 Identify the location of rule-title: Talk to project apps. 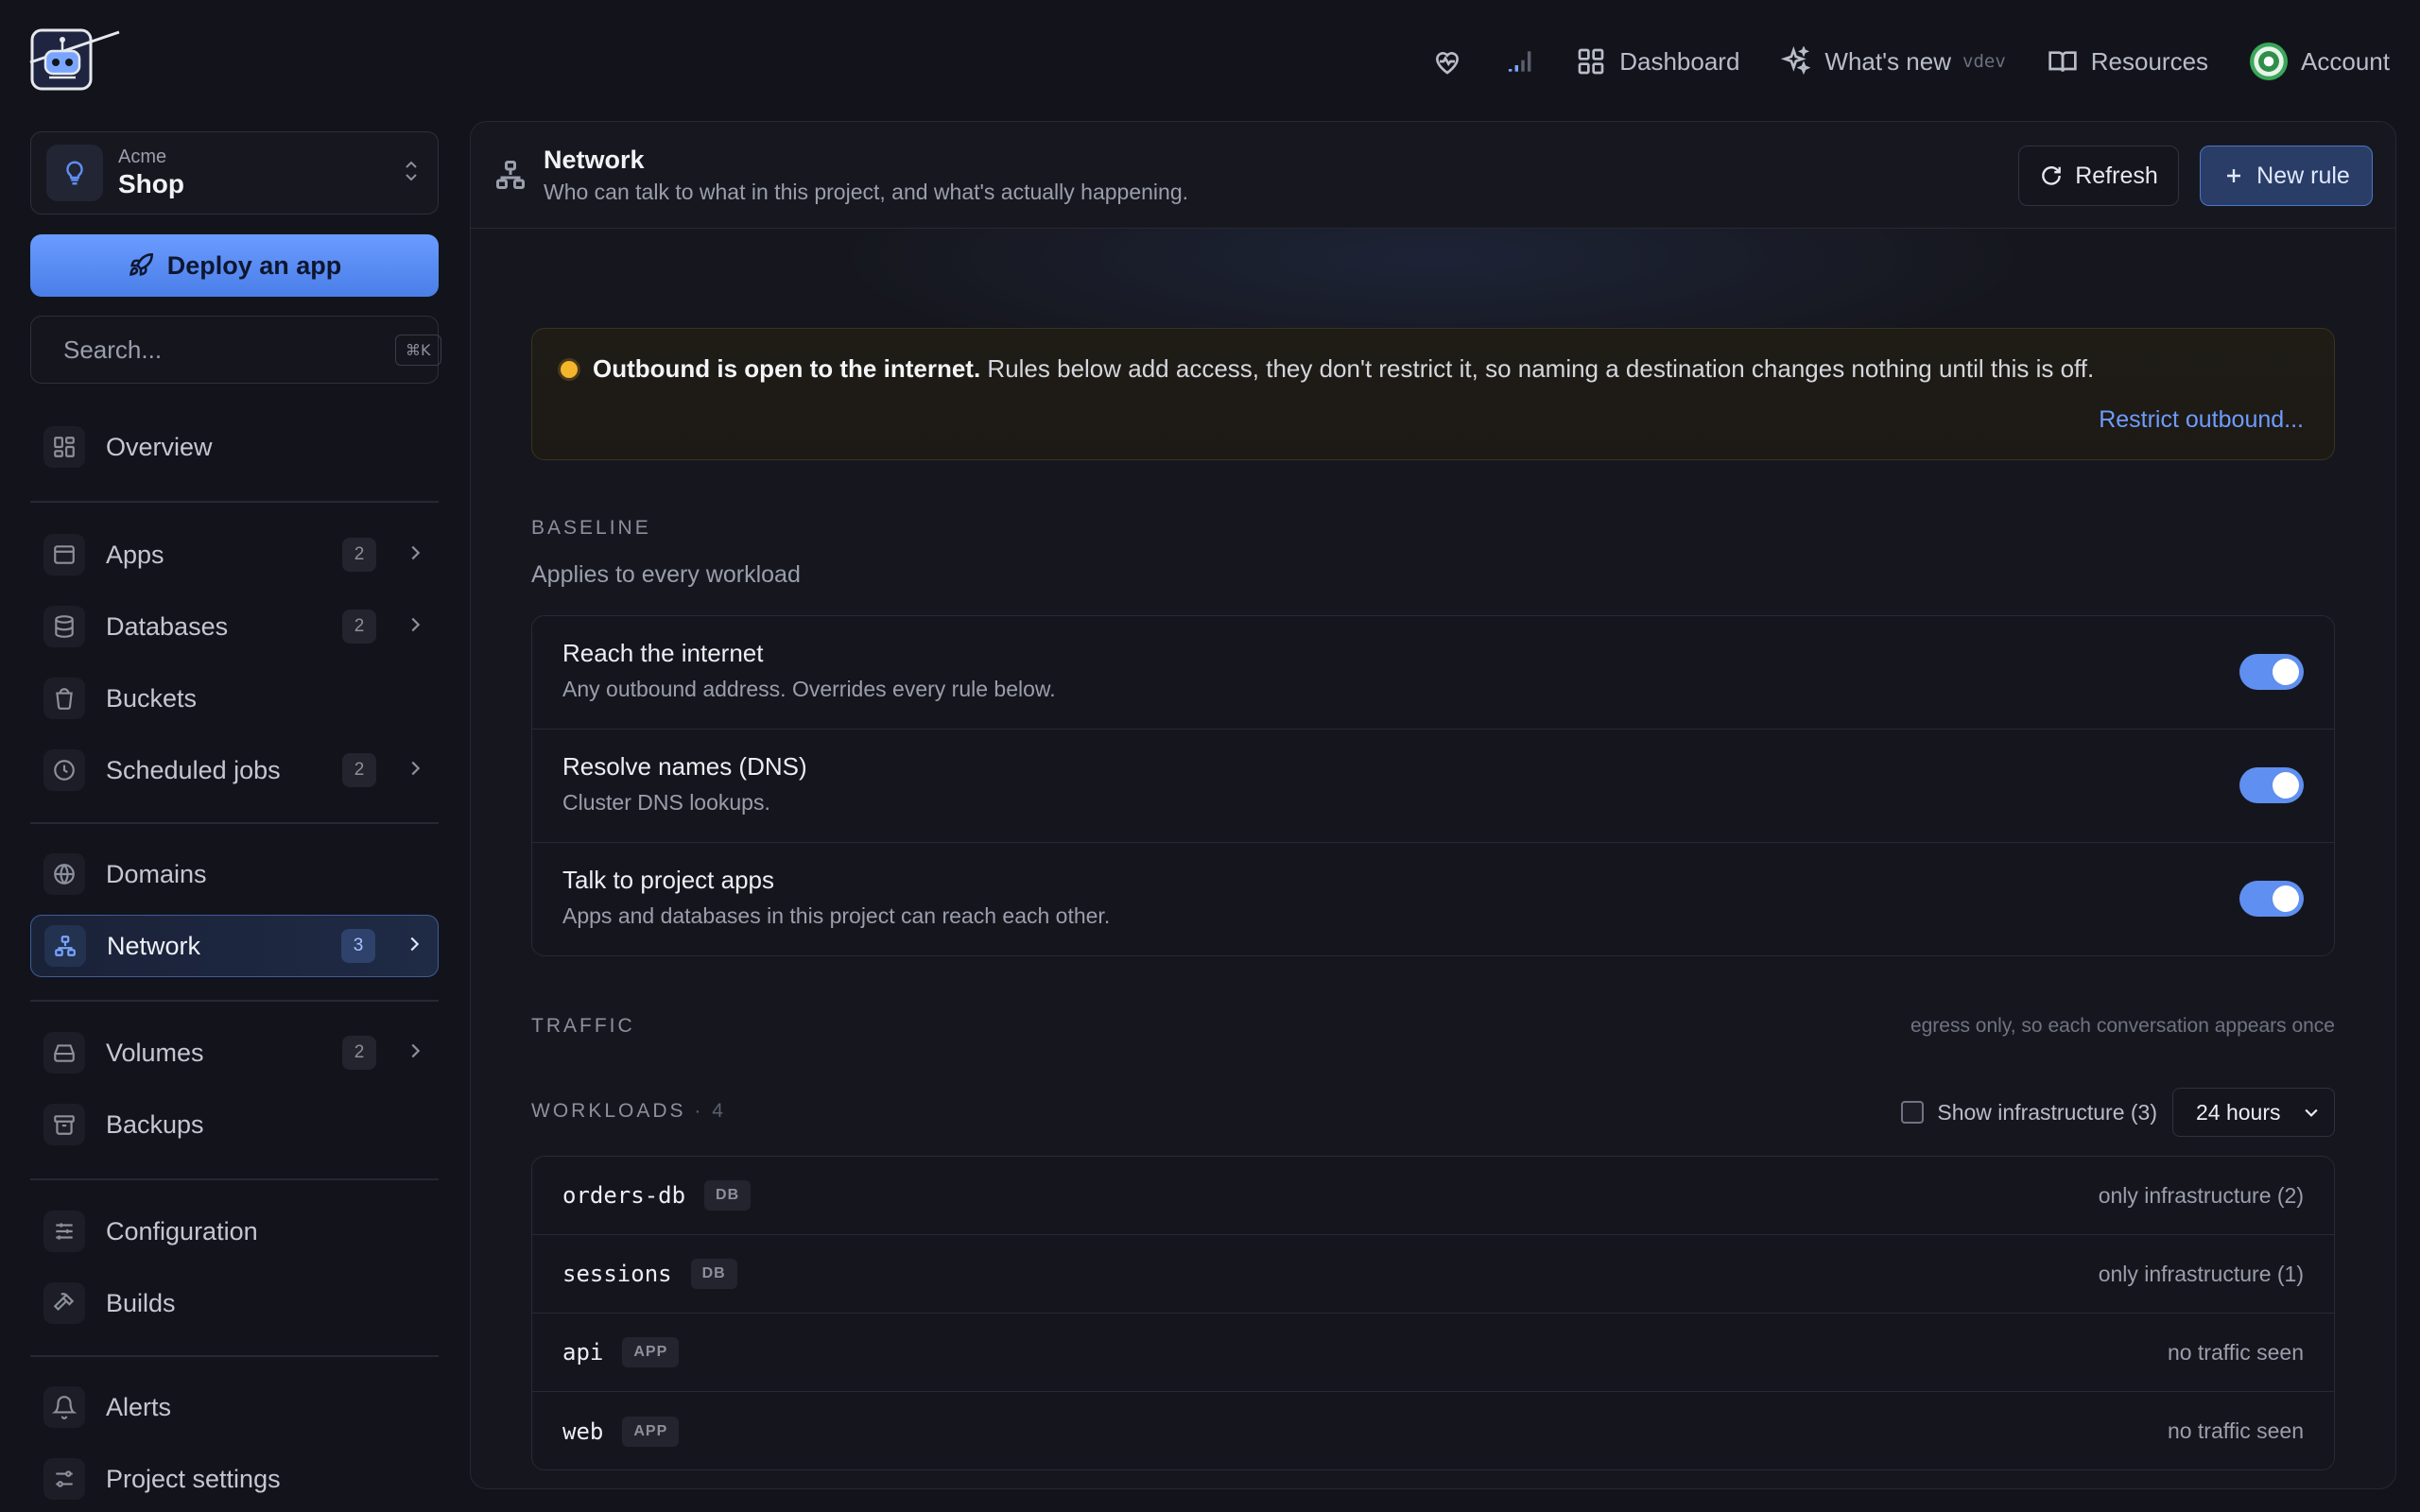
(668, 880).